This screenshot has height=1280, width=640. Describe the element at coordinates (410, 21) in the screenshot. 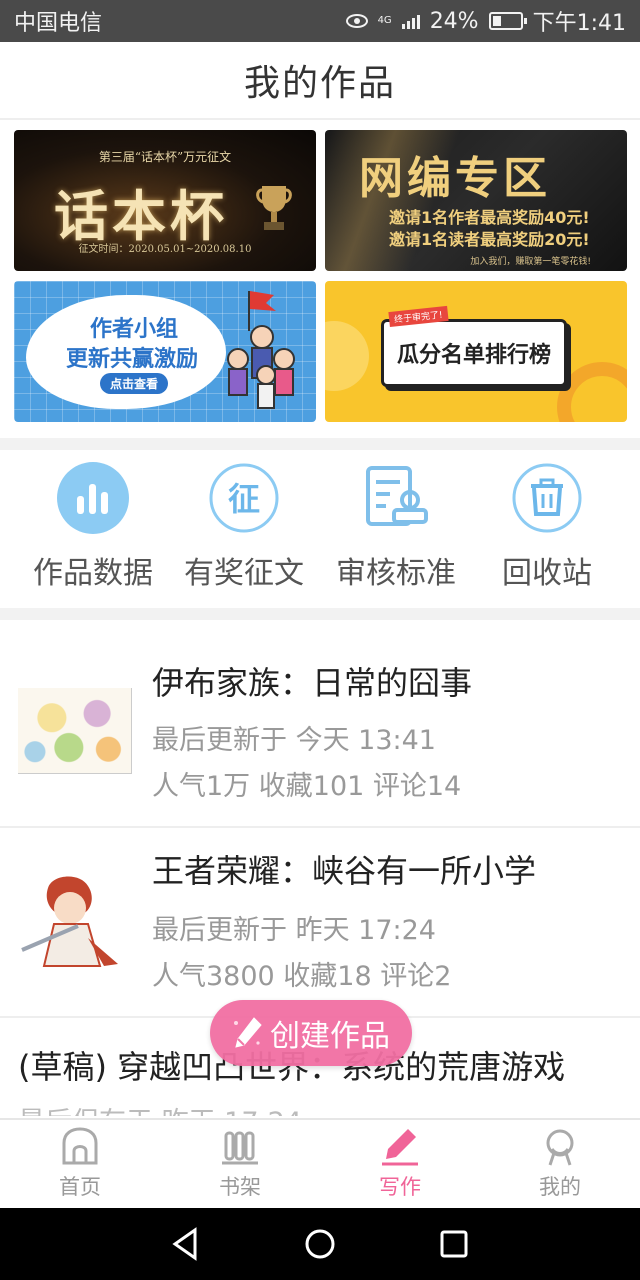

I see `signal-bars-icon` at that location.